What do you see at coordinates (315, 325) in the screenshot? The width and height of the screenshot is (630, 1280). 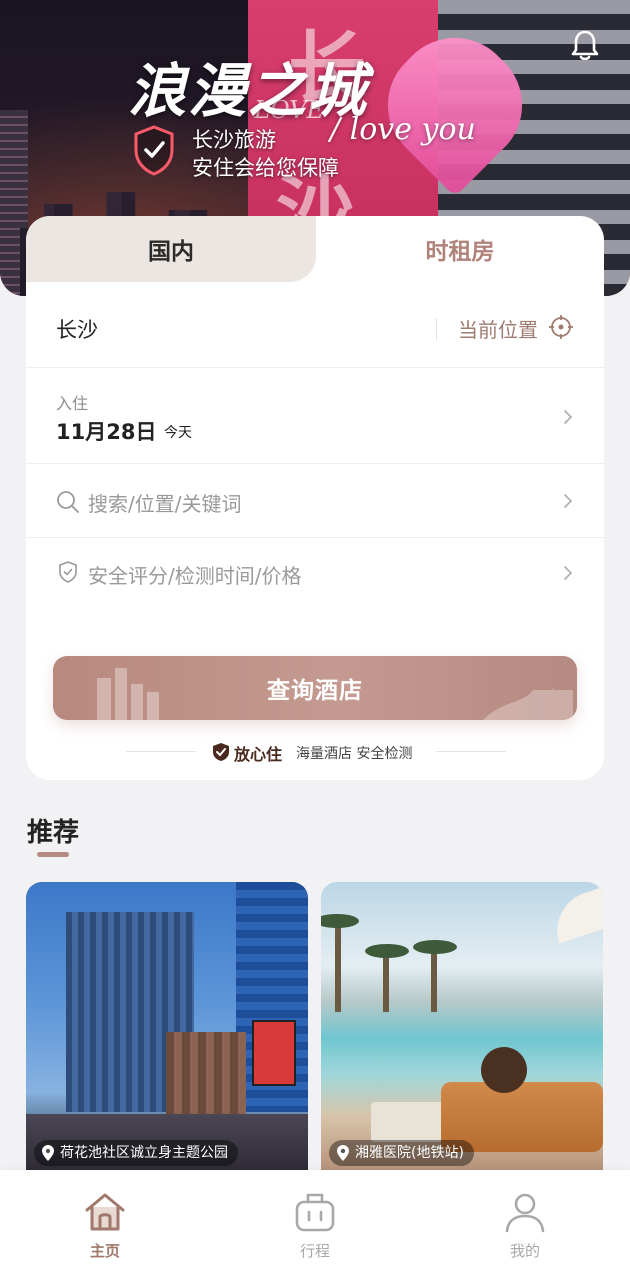 I see `city-row: 长沙 当前位置` at bounding box center [315, 325].